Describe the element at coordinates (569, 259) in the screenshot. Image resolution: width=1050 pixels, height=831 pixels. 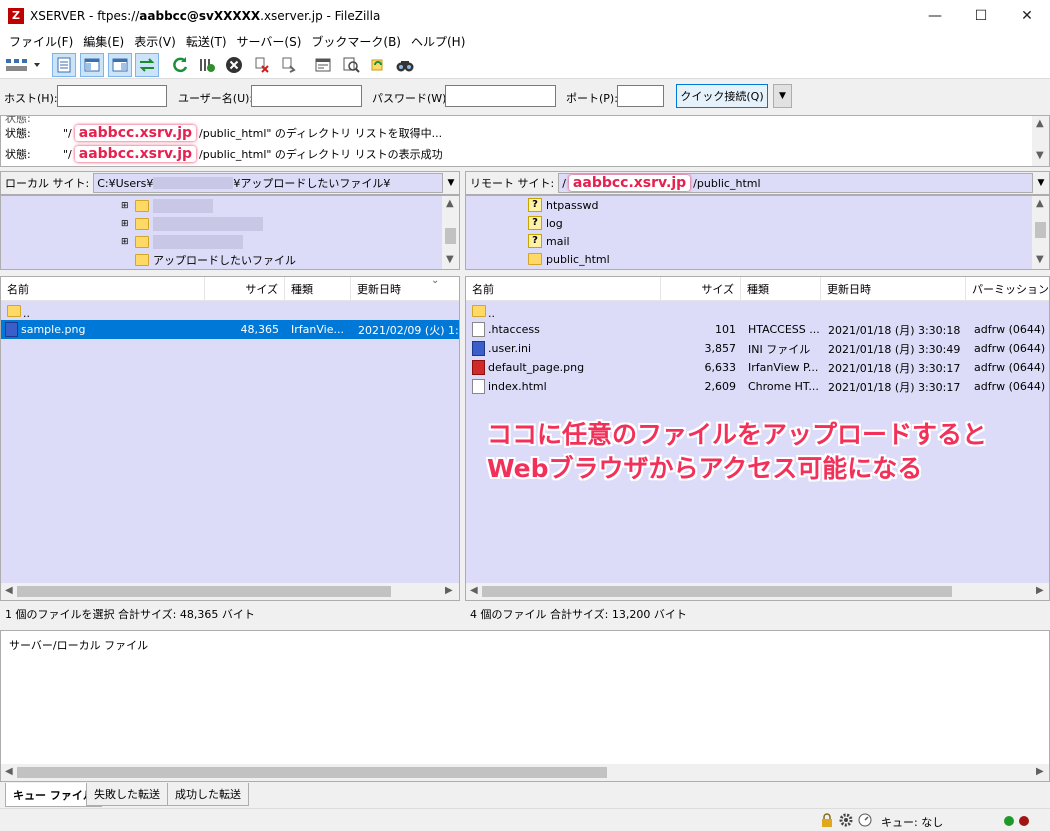
I see `tree-node-public-html: public_html` at that location.